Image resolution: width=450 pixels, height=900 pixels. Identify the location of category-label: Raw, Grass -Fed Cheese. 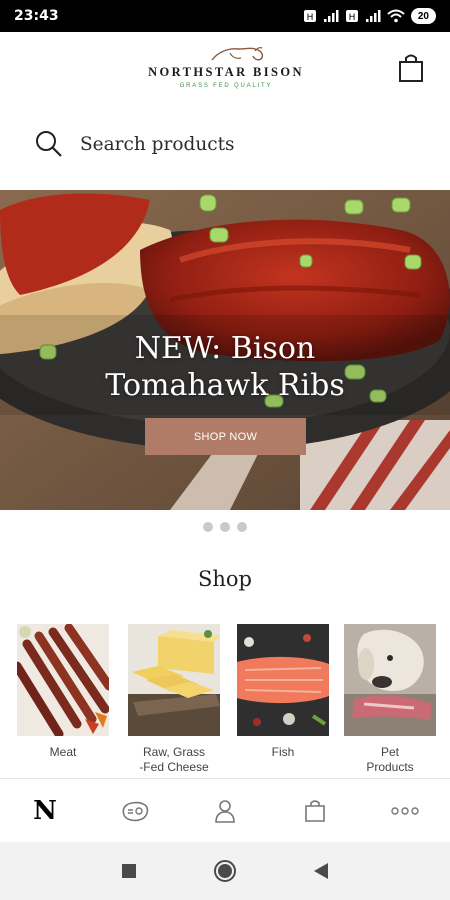
(174, 760).